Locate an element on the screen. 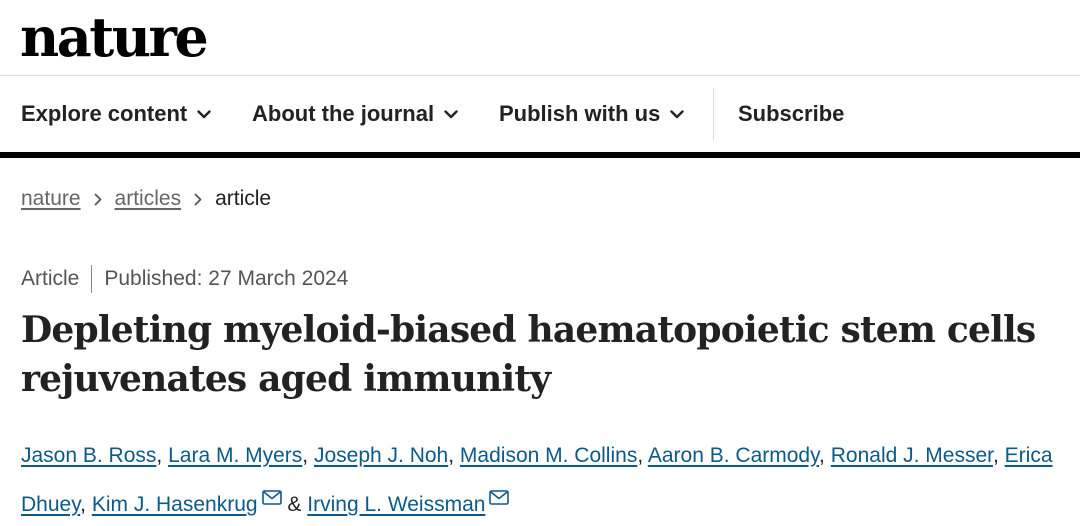 This screenshot has height=526, width=1080. author-link: Lara M. Myers is located at coordinates (235, 455).